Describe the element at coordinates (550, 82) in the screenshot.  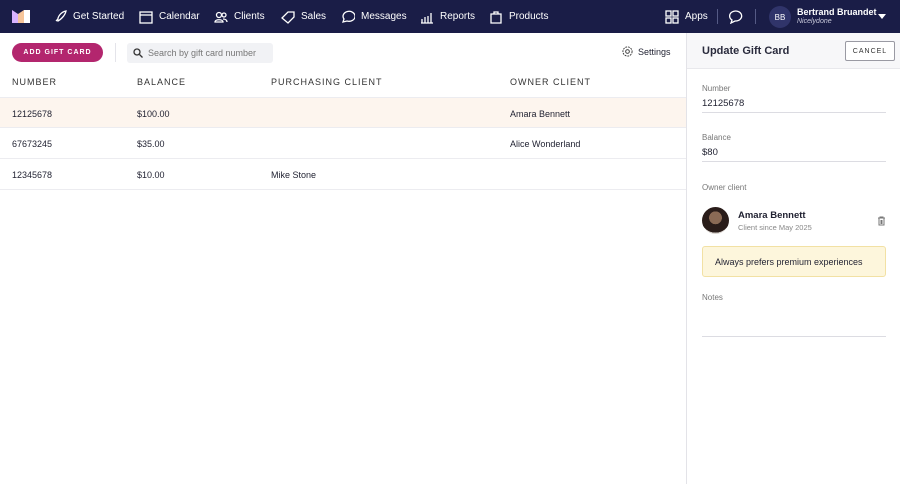
I see `header-owner-client: OWNER CLIENT` at that location.